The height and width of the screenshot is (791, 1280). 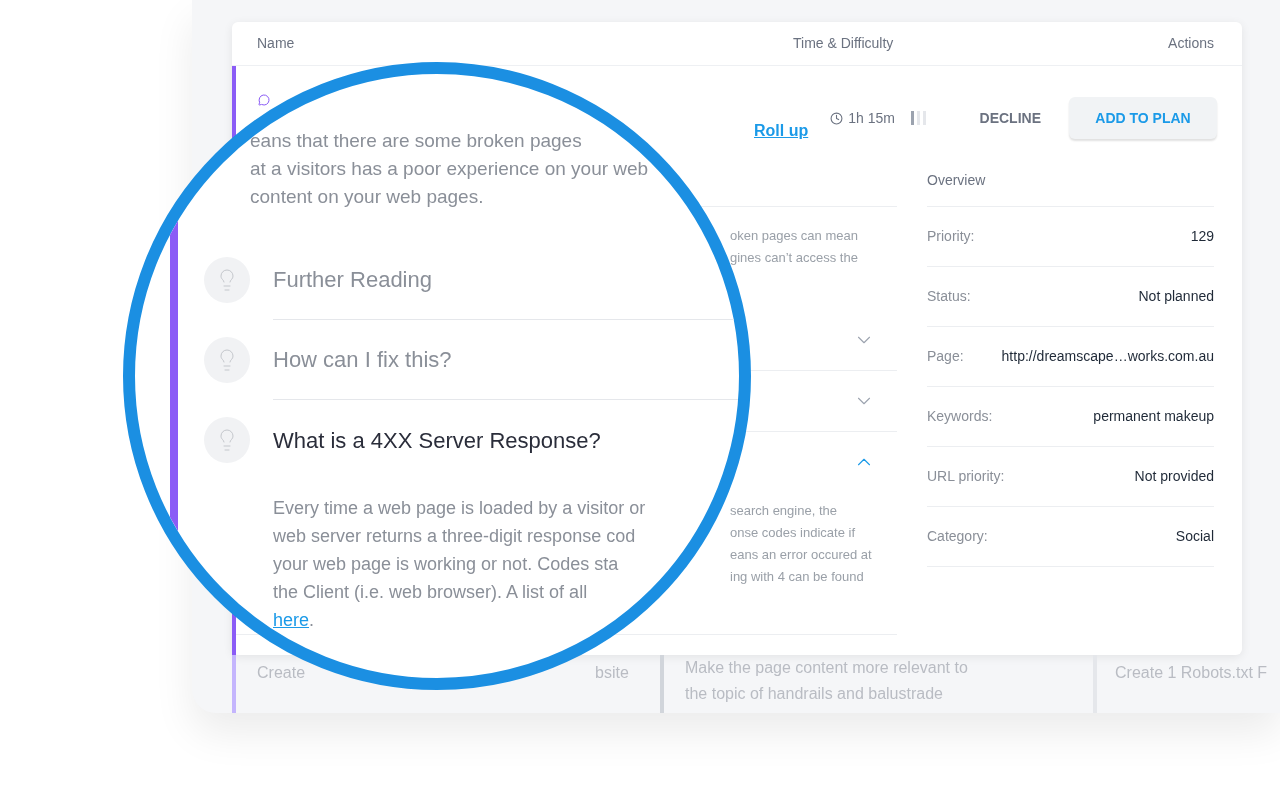 I want to click on description-text: ing with 4 can be found, so click(x=797, y=577).